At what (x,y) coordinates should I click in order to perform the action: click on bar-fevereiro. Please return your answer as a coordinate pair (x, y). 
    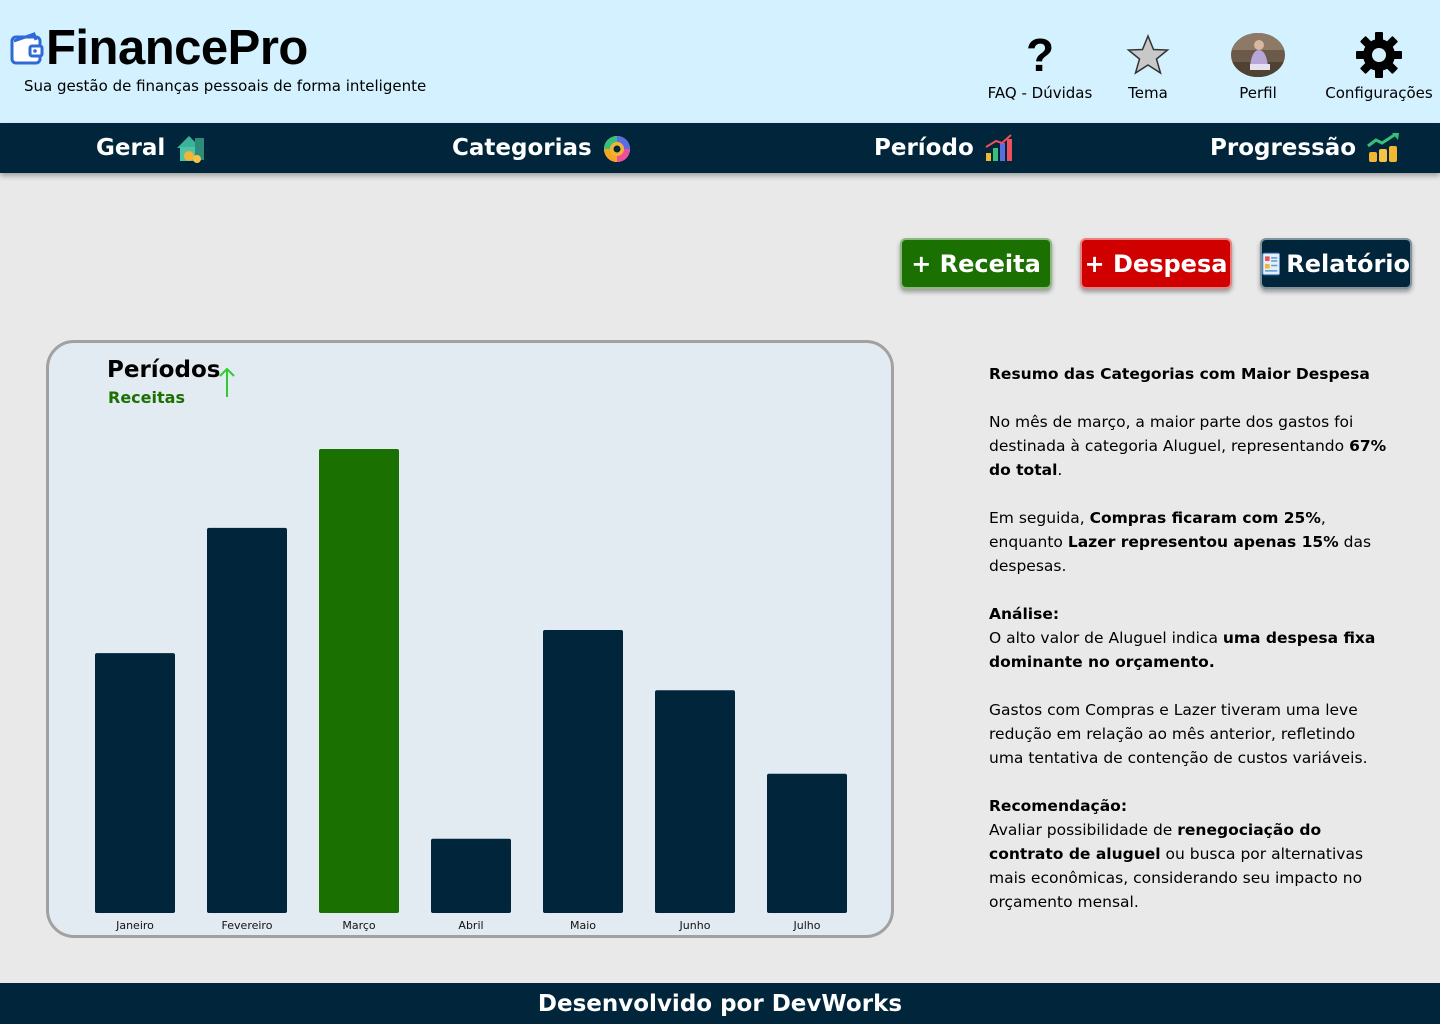
    Looking at the image, I should click on (247, 720).